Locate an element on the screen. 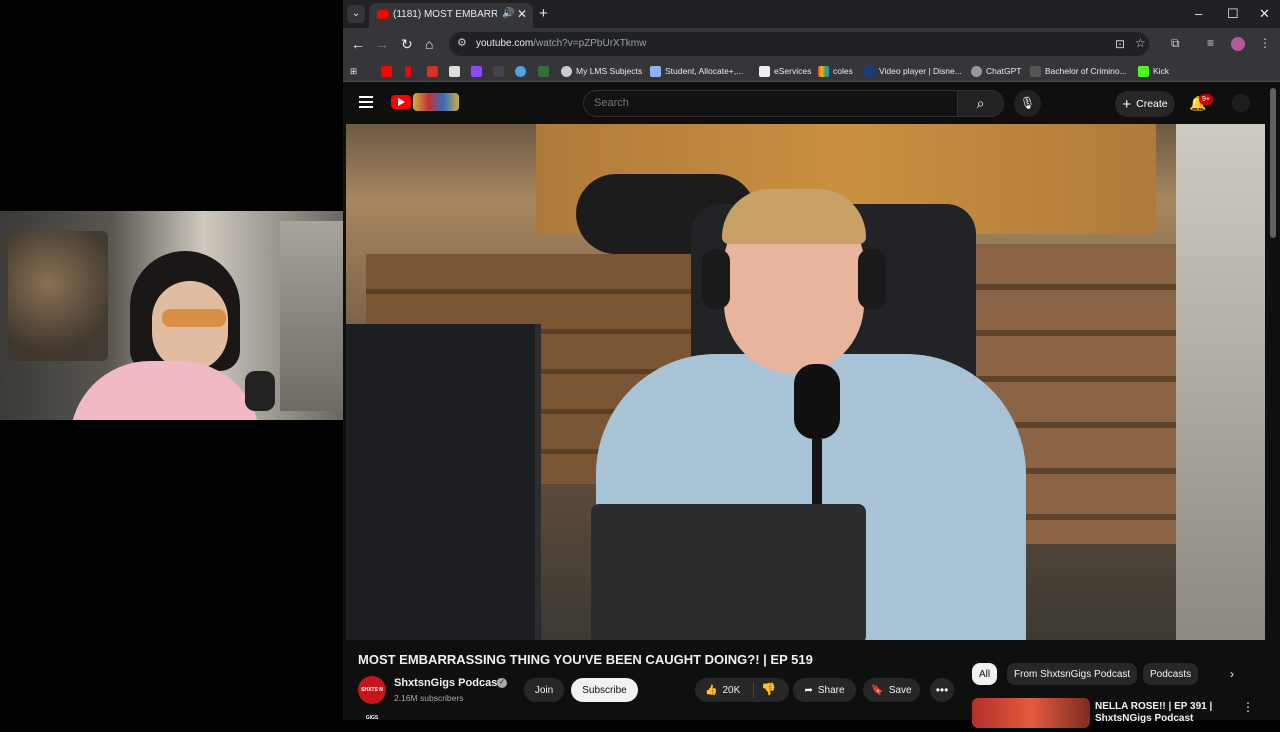 Image resolution: width=1280 pixels, height=732 pixels. more-actions-icon: ••• is located at coordinates (942, 690).